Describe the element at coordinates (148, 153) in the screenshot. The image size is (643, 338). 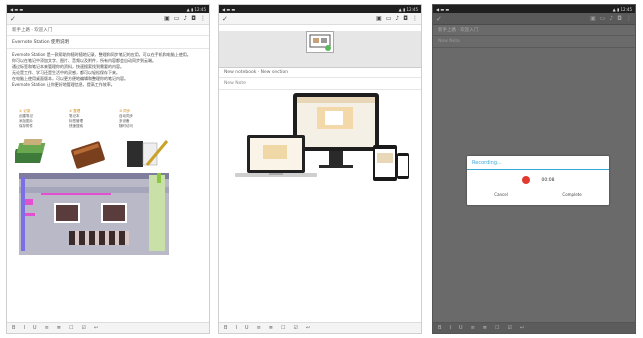
I see `notepad-pen-icon` at that location.